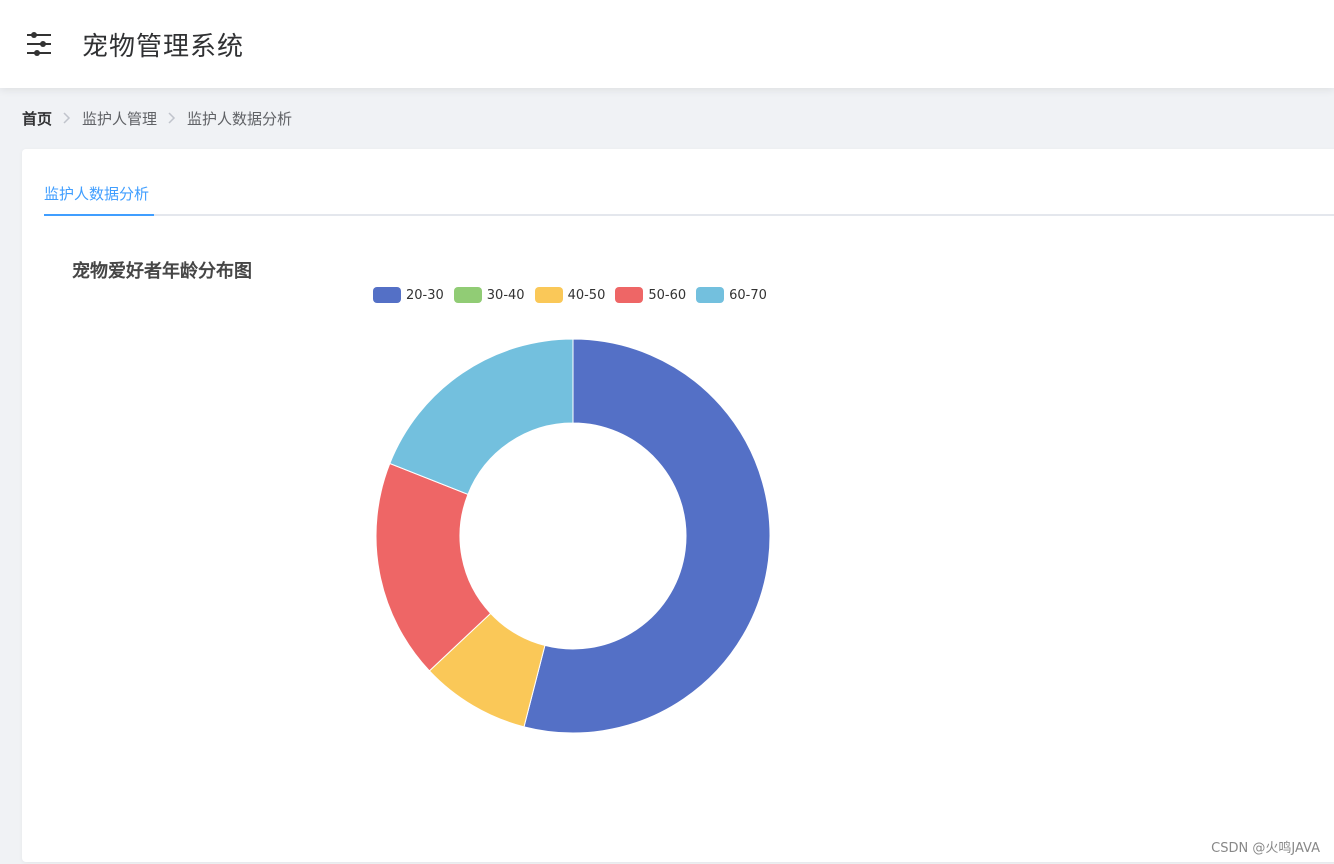 The width and height of the screenshot is (1334, 864). I want to click on legend-item: 50-60, so click(650, 295).